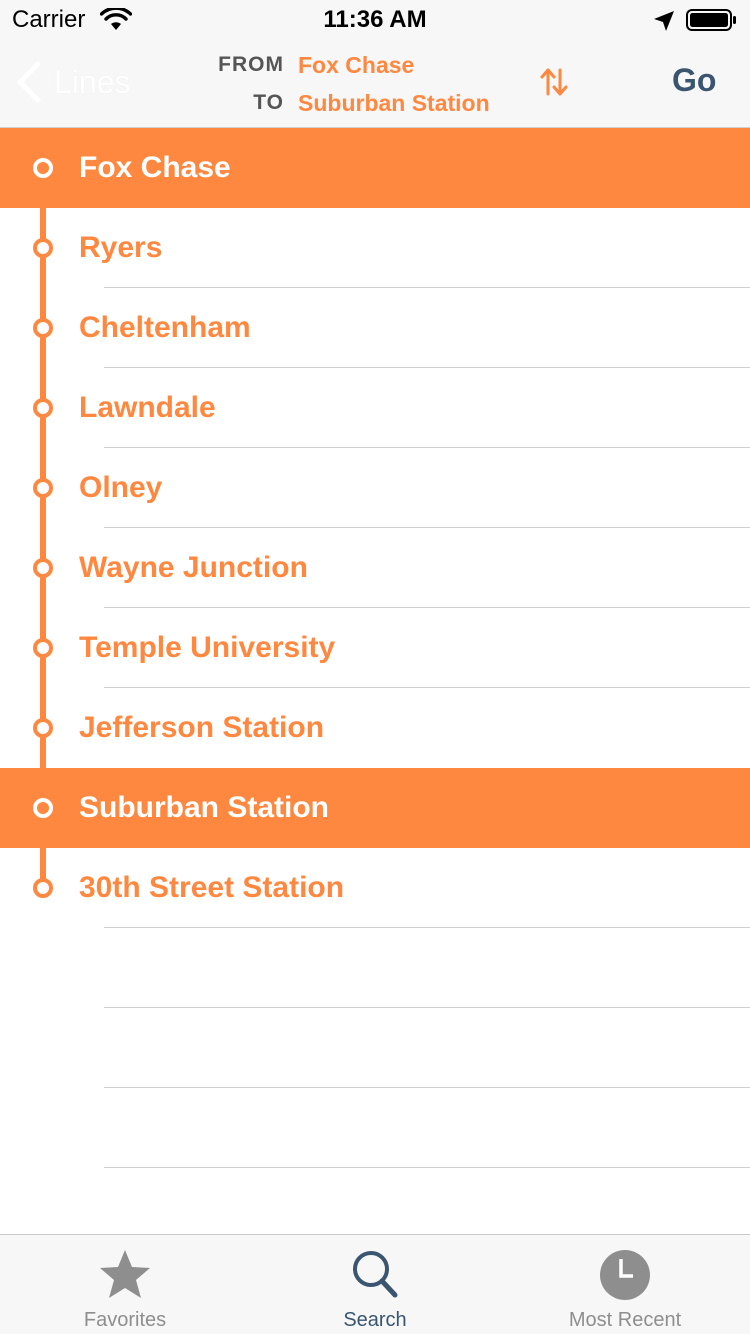  I want to click on station-name: Wayne Junction, so click(193, 567).